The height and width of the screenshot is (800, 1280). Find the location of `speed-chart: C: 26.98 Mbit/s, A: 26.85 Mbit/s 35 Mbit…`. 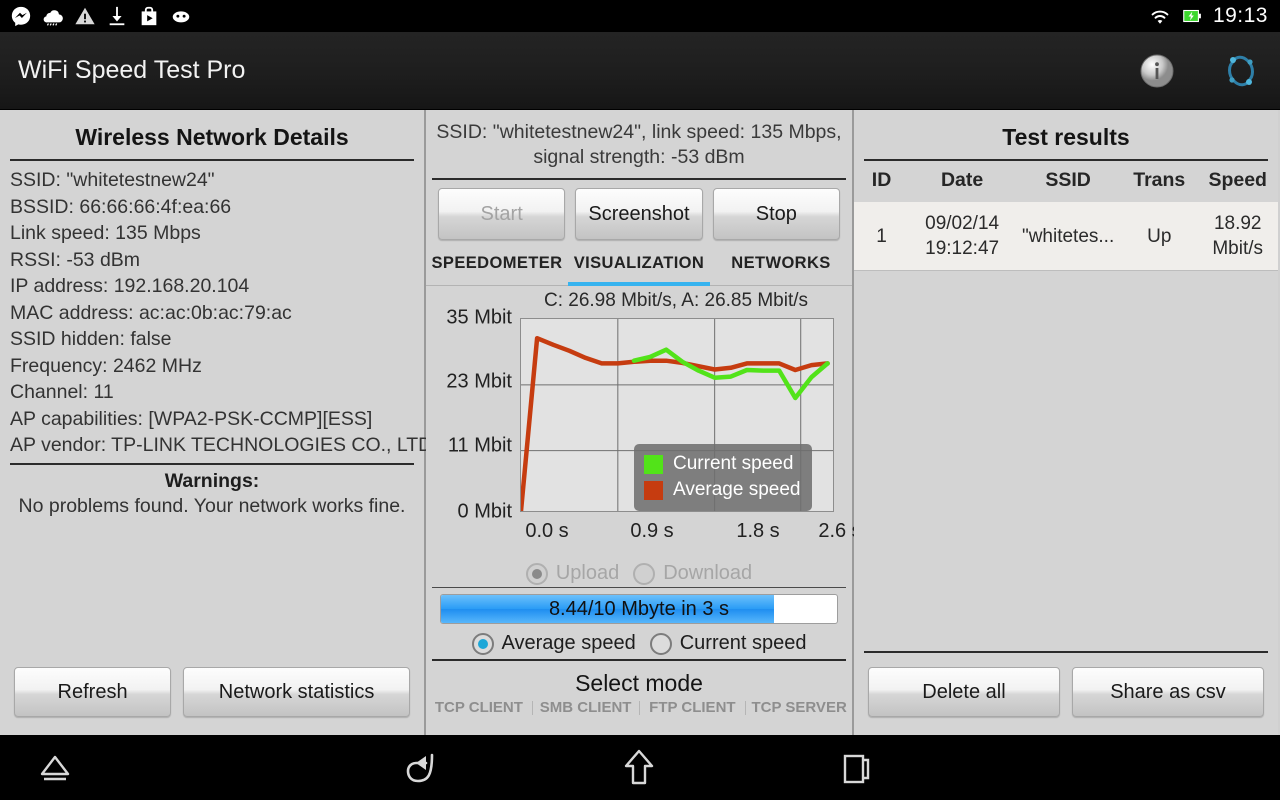

speed-chart: C: 26.98 Mbit/s, A: 26.85 Mbit/s 35 Mbit… is located at coordinates (643, 422).